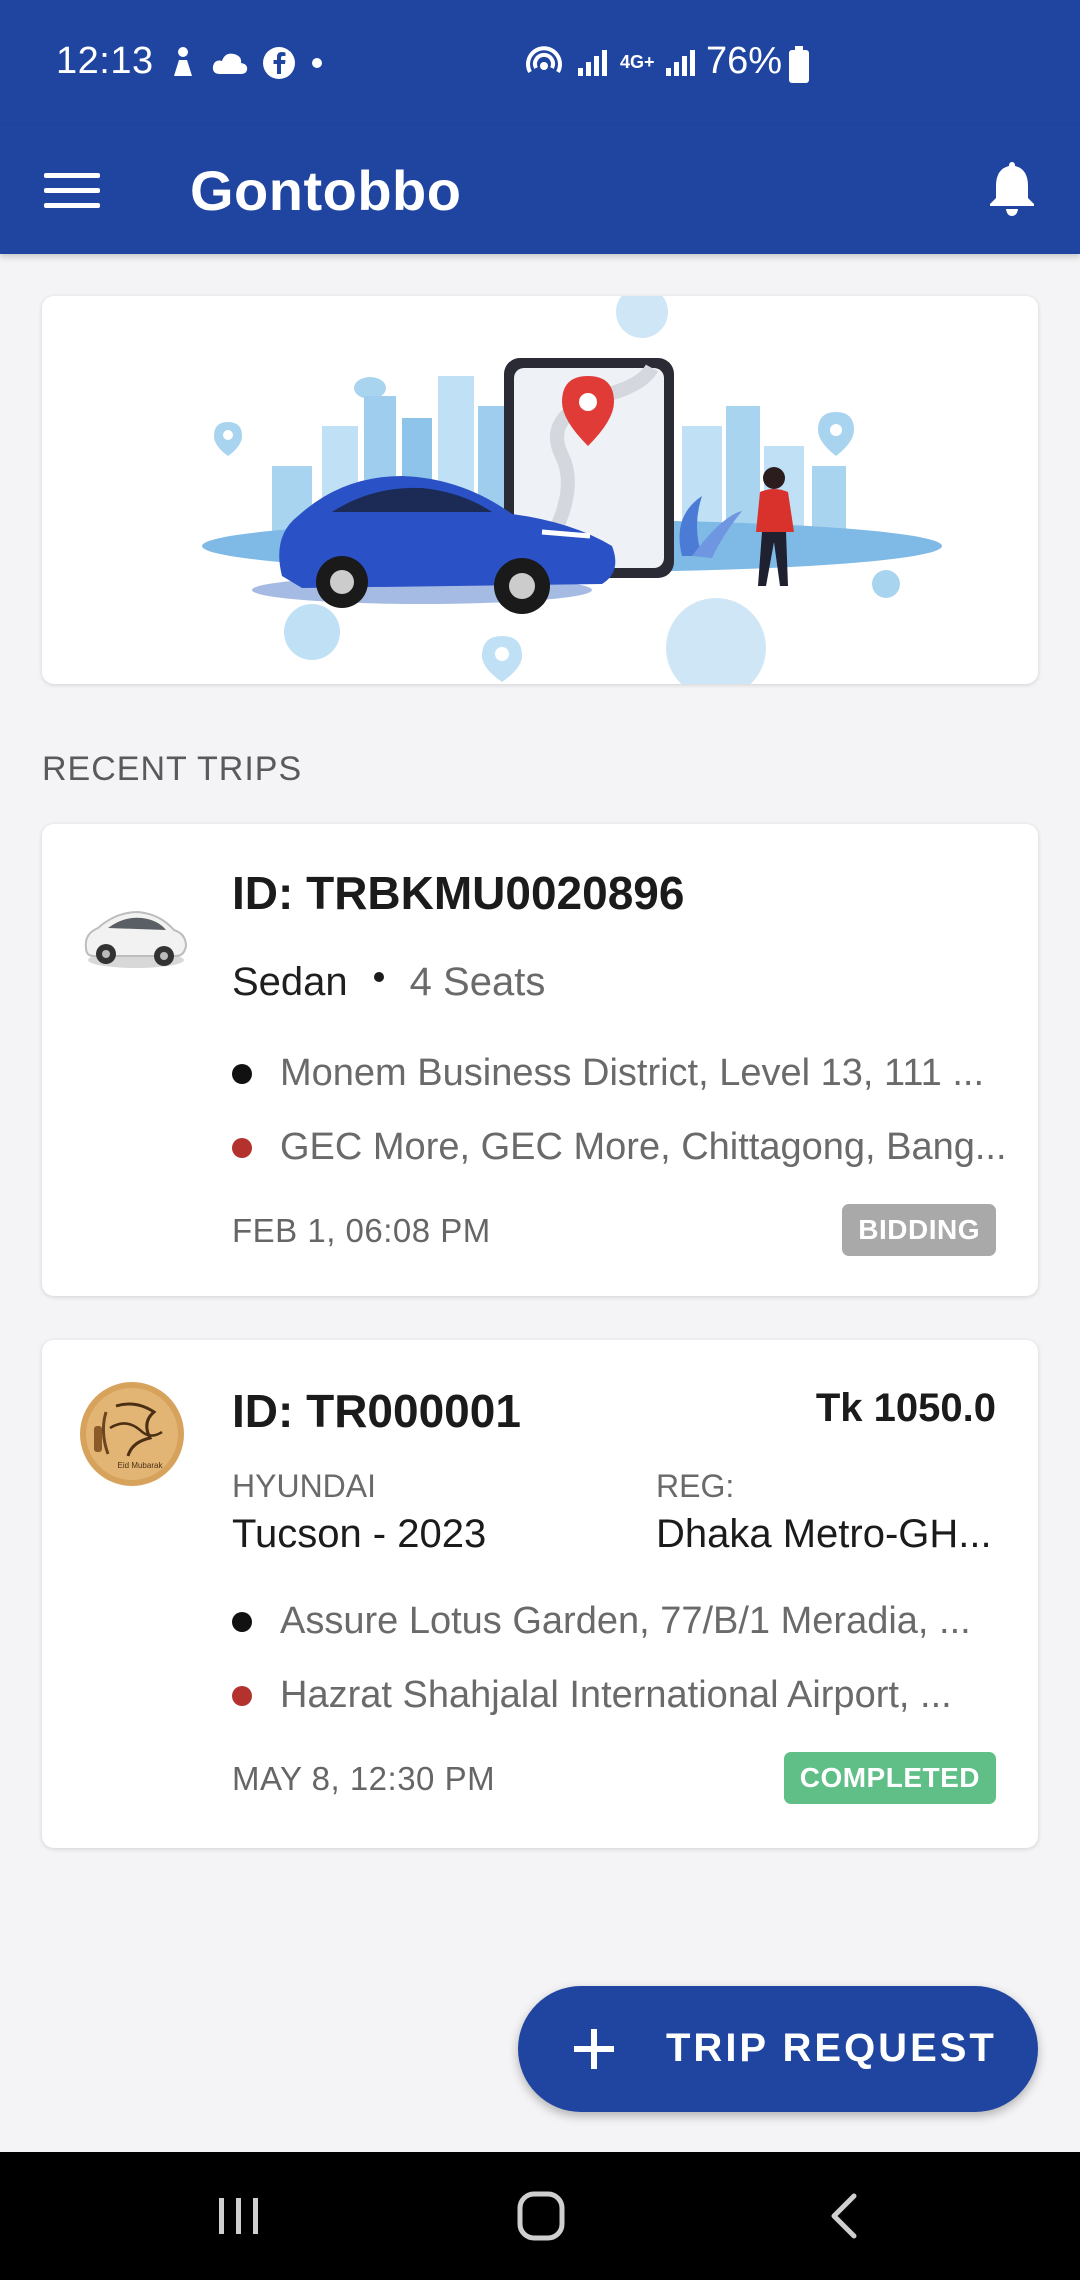 The image size is (1080, 2280). What do you see at coordinates (290, 982) in the screenshot?
I see `vehicle-type: Sedan` at bounding box center [290, 982].